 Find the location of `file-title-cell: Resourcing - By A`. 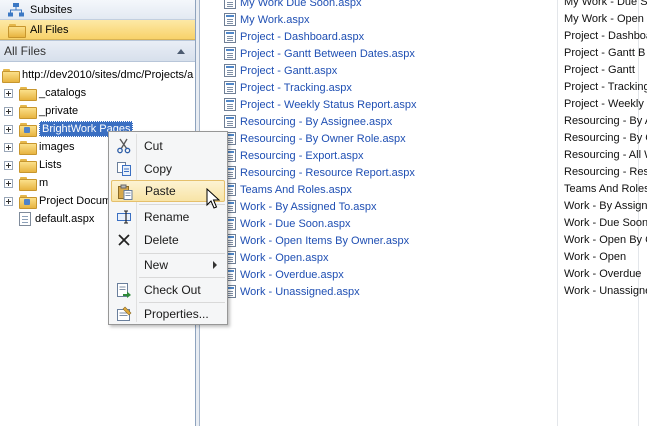

file-title-cell: Resourcing - By A is located at coordinates (605, 121).